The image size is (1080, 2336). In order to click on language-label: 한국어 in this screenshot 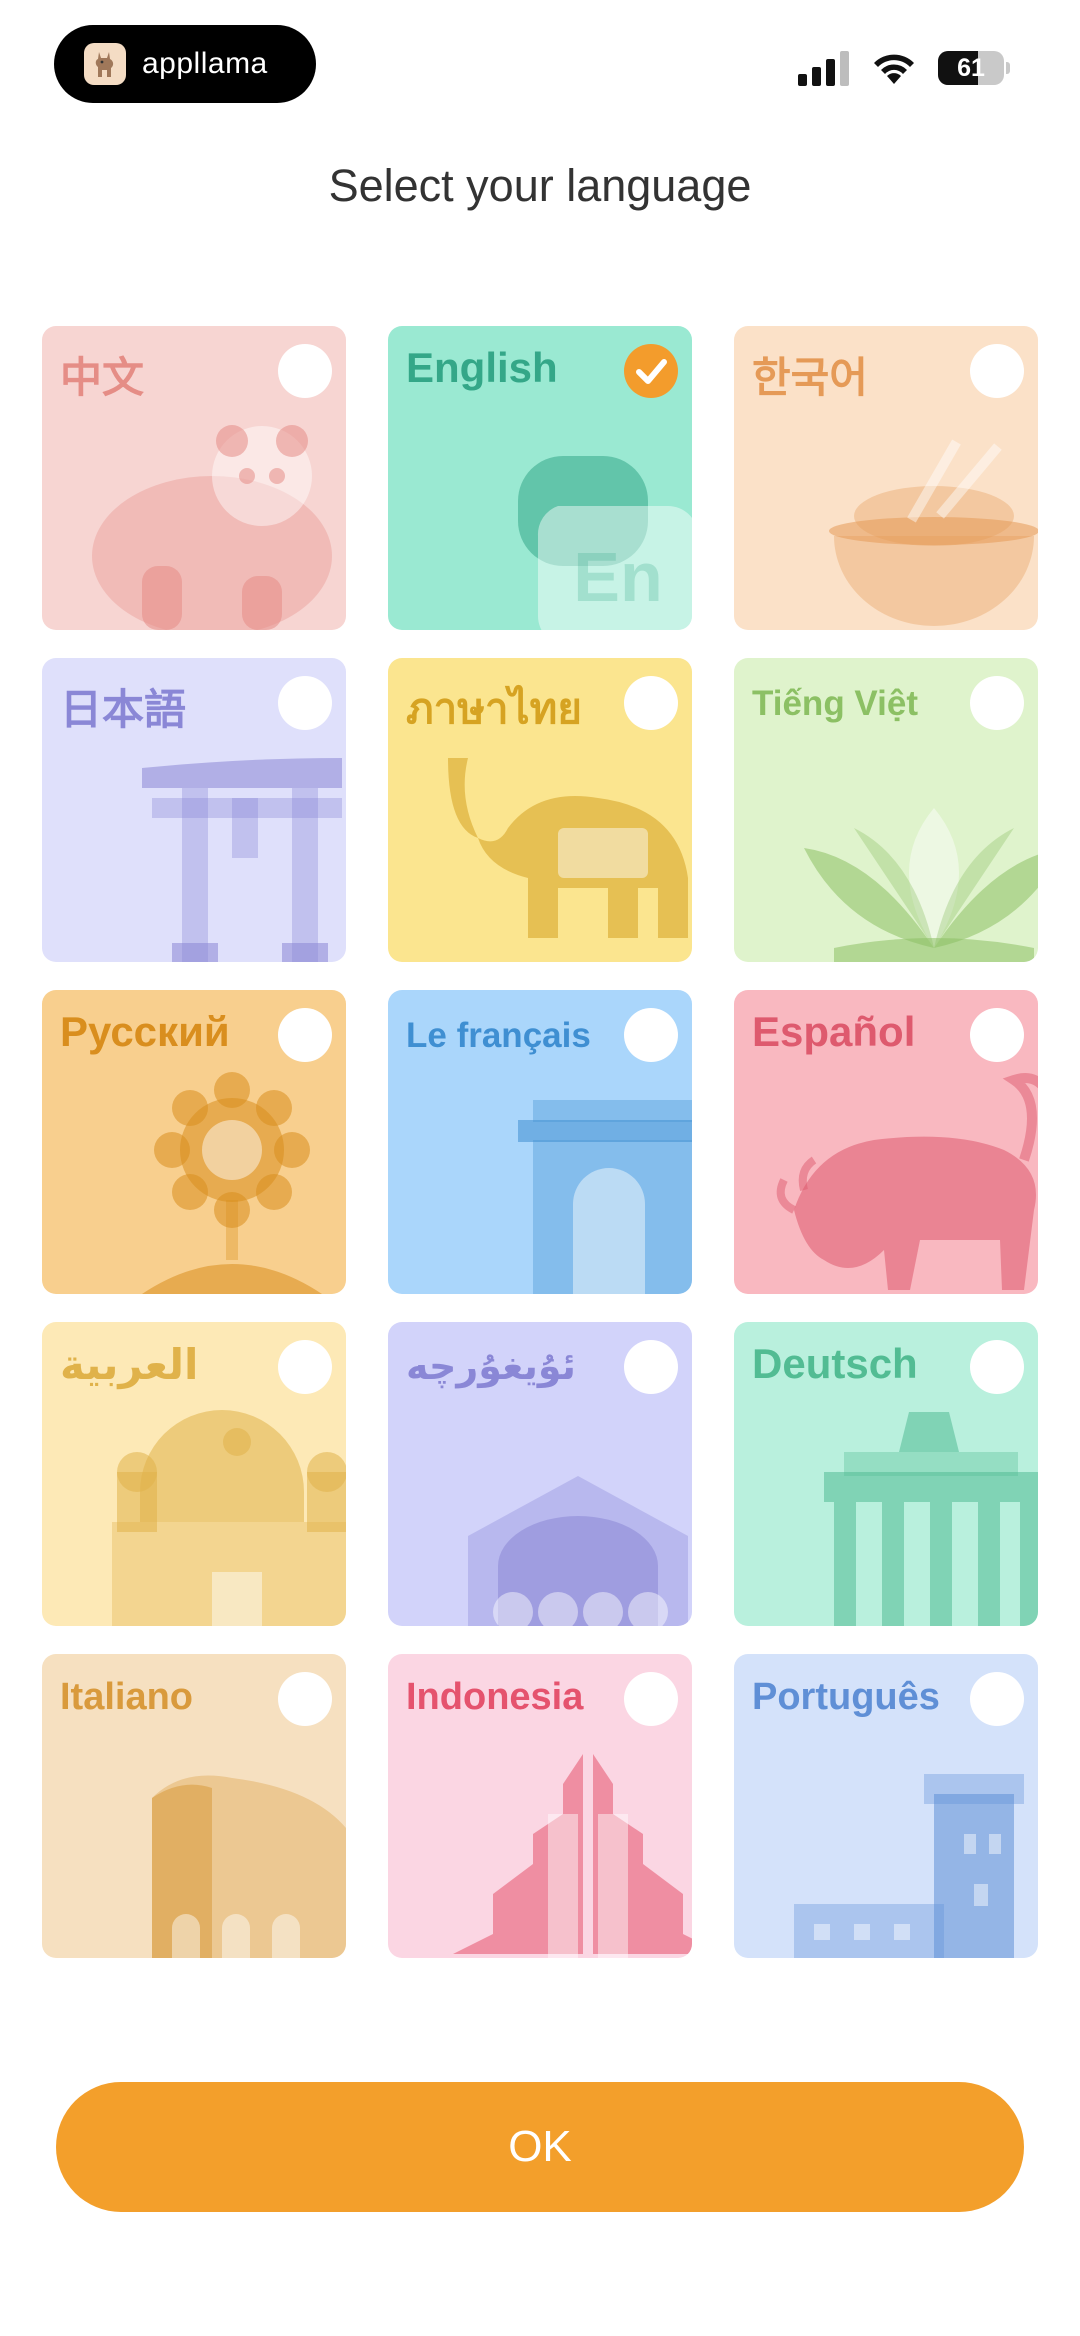, I will do `click(810, 377)`.